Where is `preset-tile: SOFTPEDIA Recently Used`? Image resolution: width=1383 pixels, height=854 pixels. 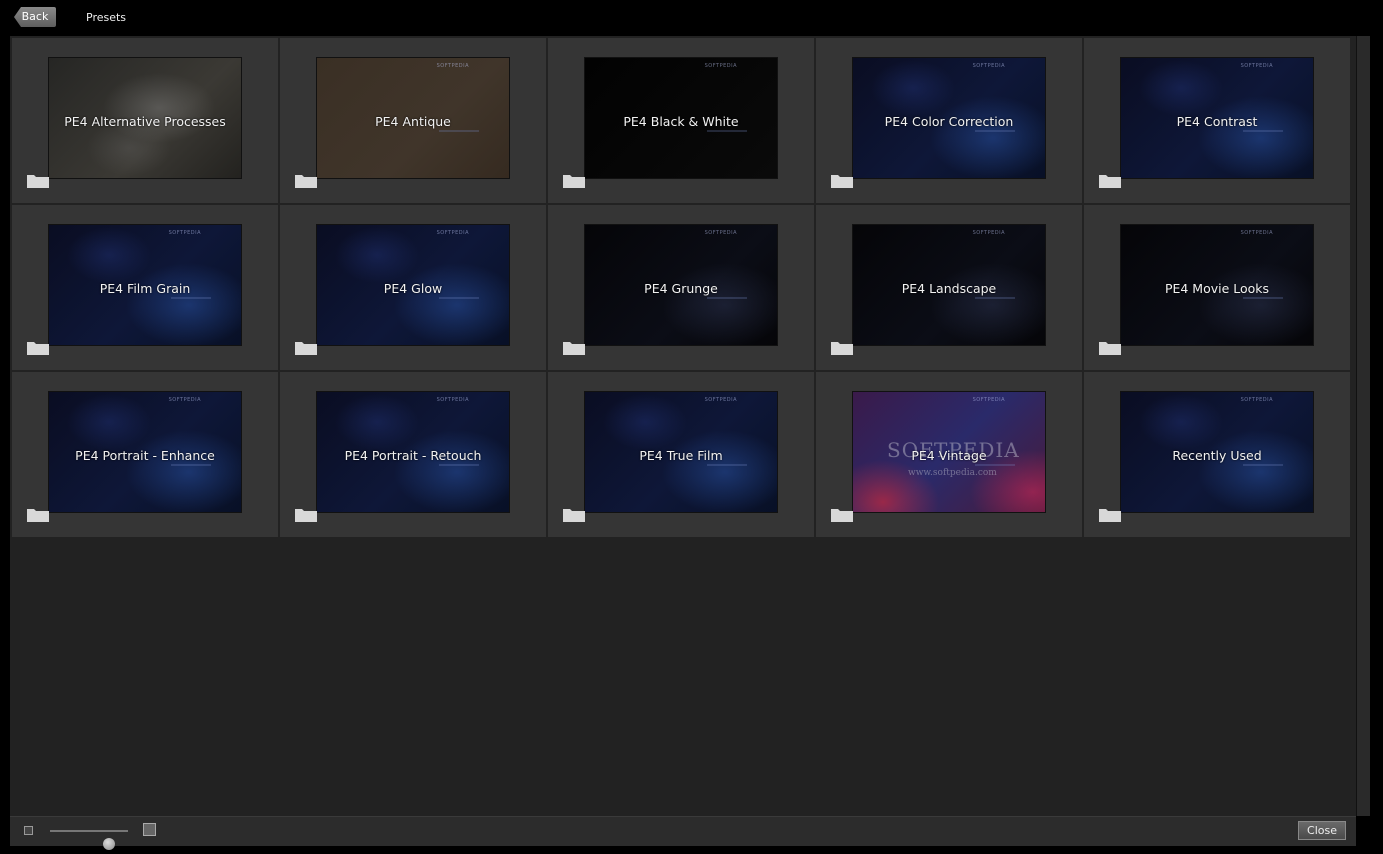 preset-tile: SOFTPEDIA Recently Used is located at coordinates (1217, 454).